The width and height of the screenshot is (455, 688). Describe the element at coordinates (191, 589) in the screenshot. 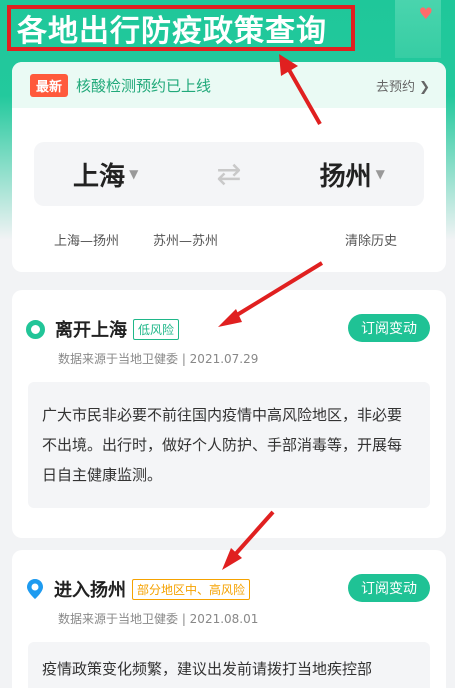

I see `risk-badge: 部分地区中、高风险` at that location.